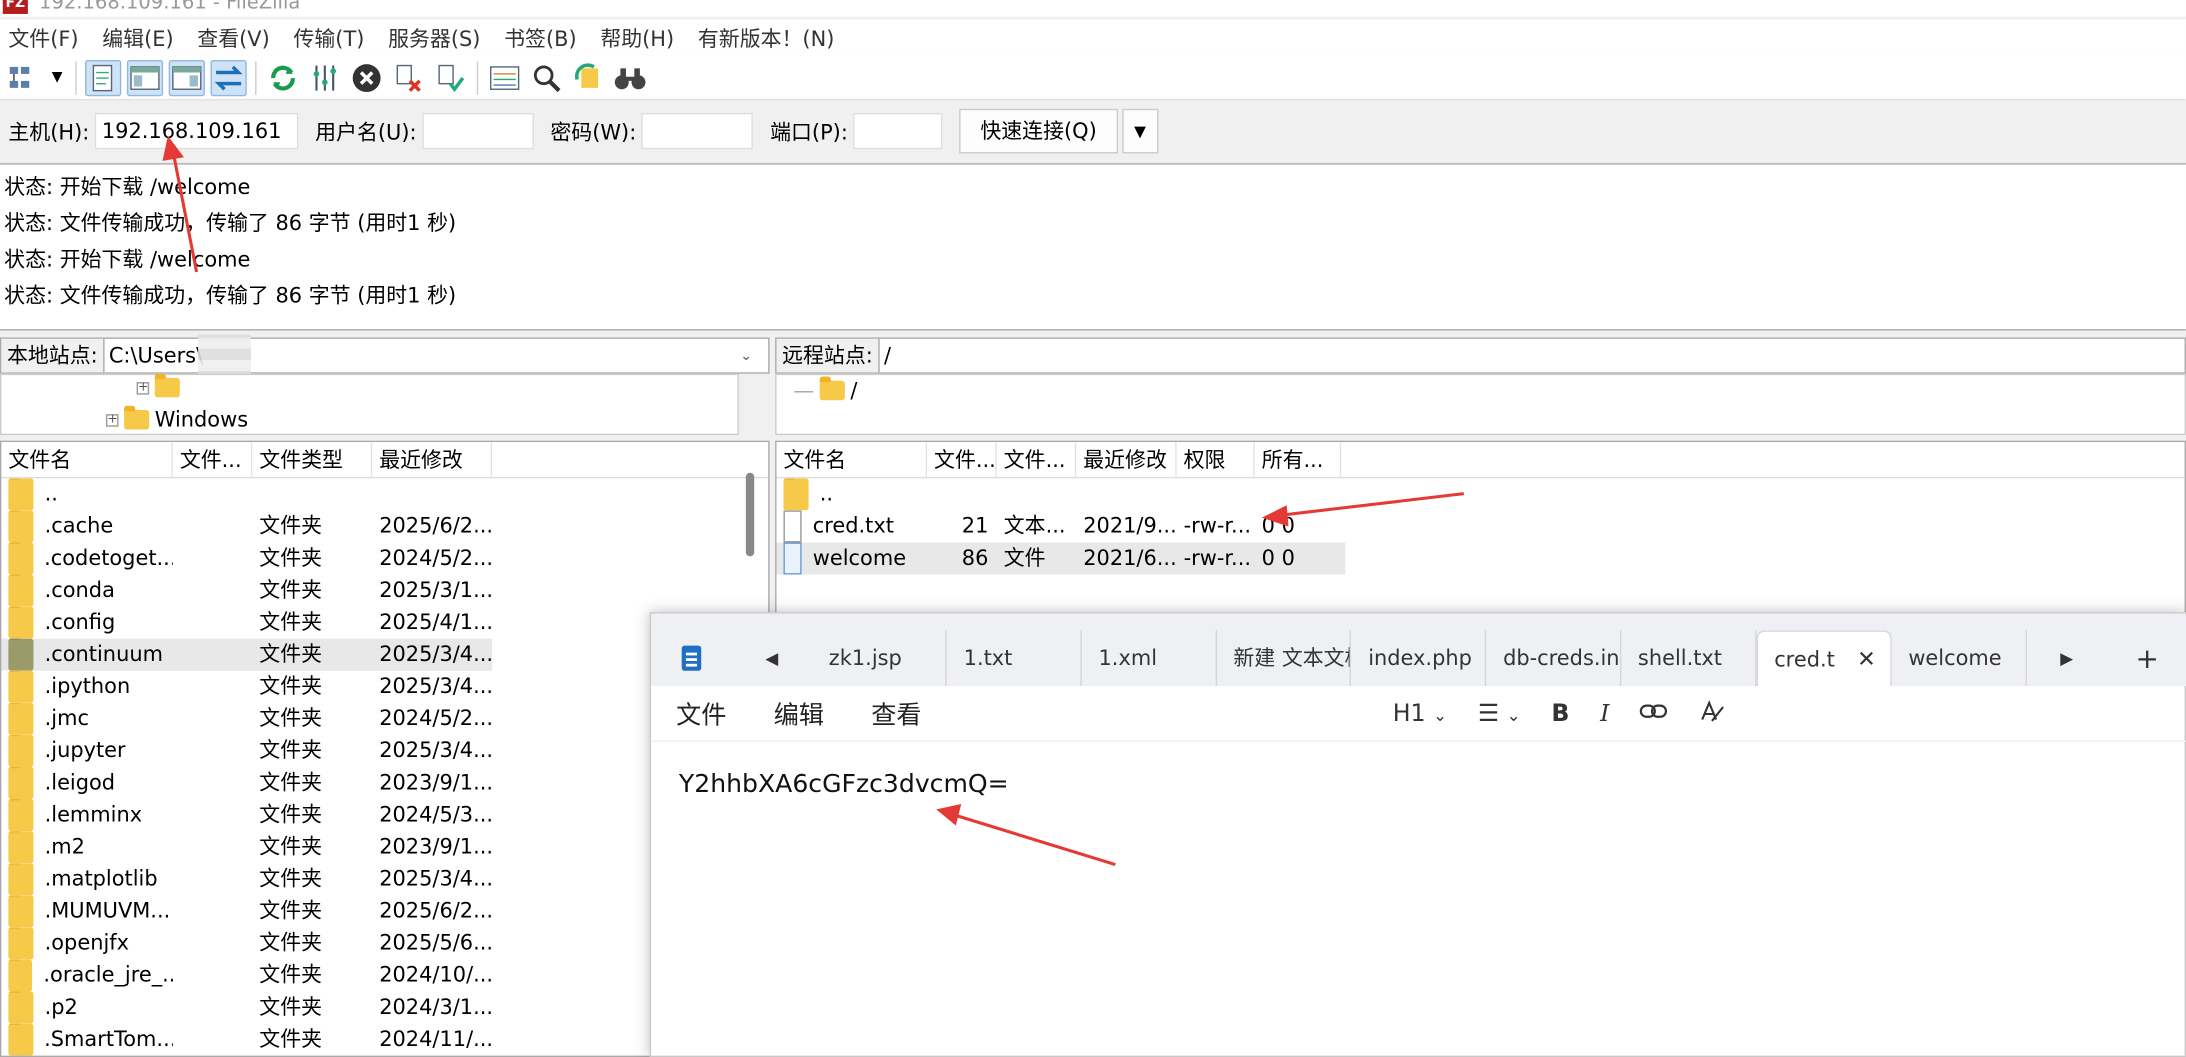 The image size is (2186, 1057). What do you see at coordinates (291, 558) in the screenshot?
I see `file-type: 文件夹` at bounding box center [291, 558].